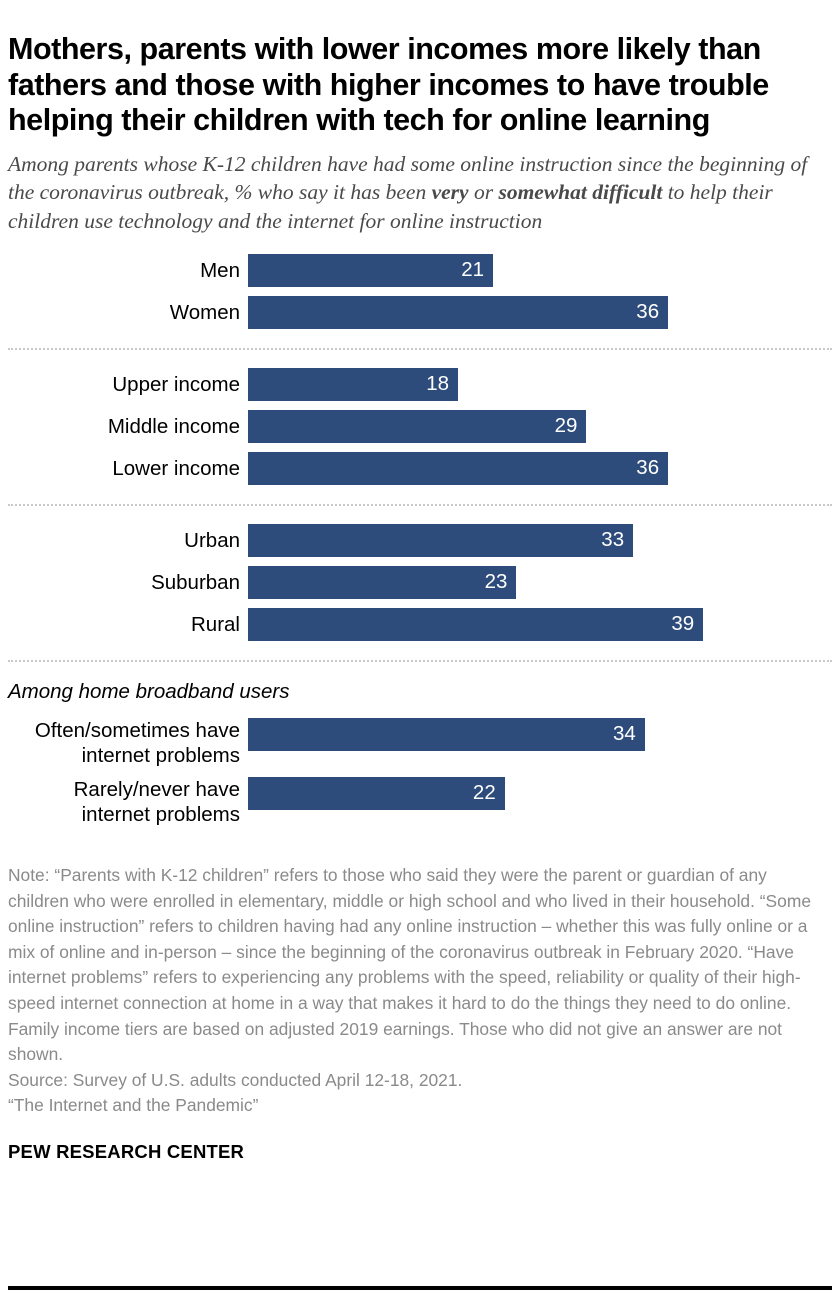  I want to click on bar-track: 22, so click(540, 802).